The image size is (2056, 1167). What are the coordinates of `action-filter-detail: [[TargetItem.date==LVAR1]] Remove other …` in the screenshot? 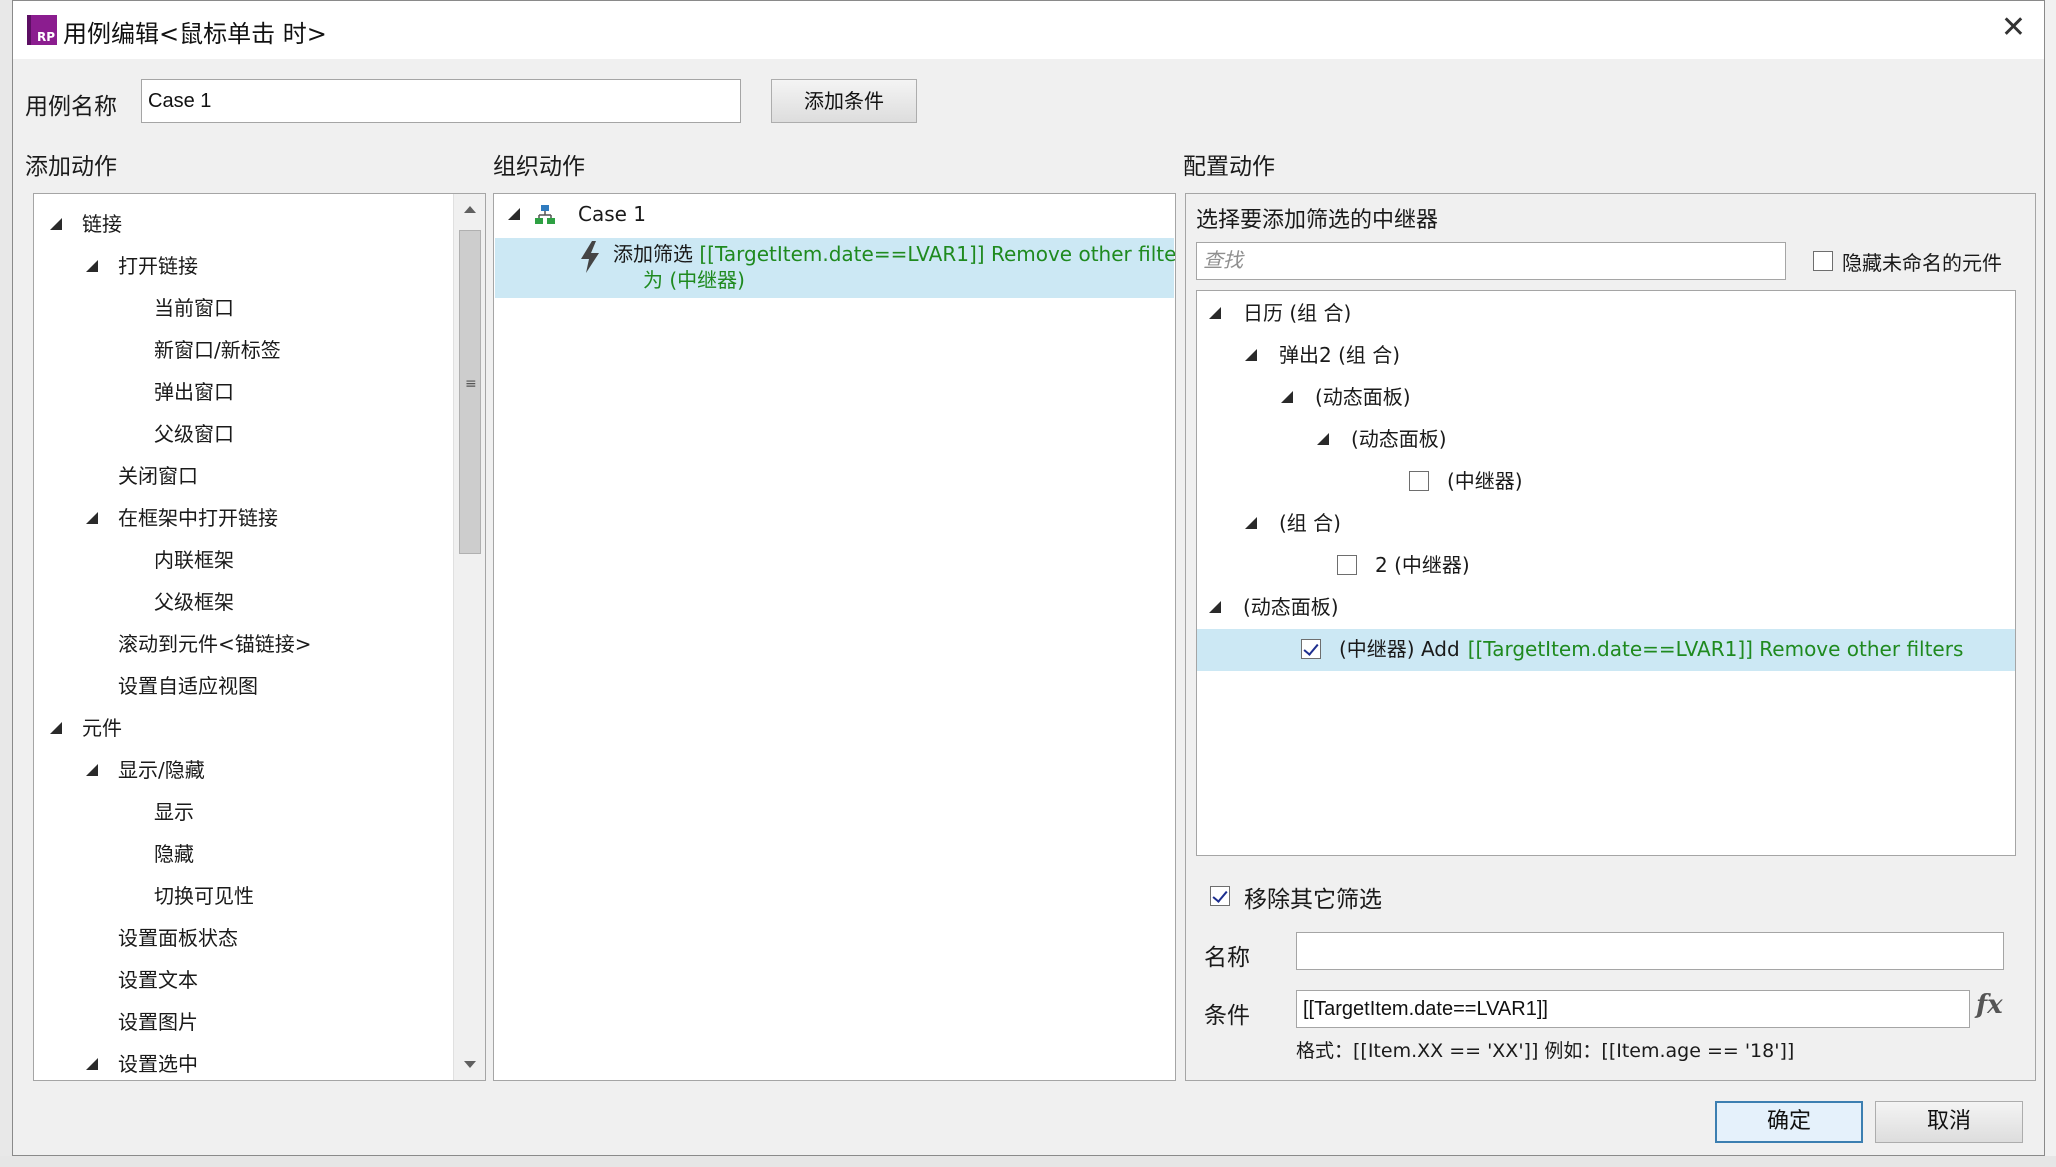 It's located at (937, 254).